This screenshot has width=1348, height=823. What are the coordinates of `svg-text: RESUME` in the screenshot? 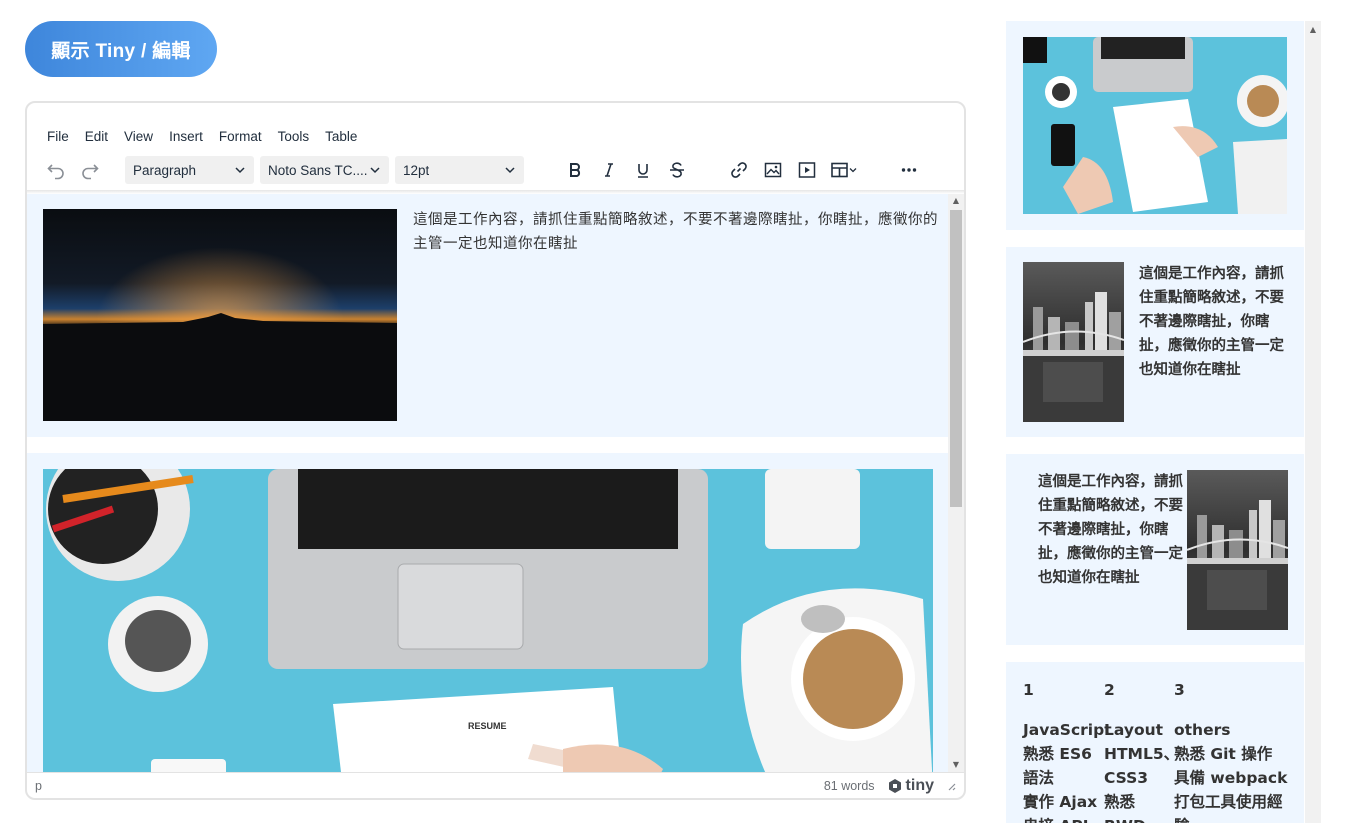 It's located at (487, 726).